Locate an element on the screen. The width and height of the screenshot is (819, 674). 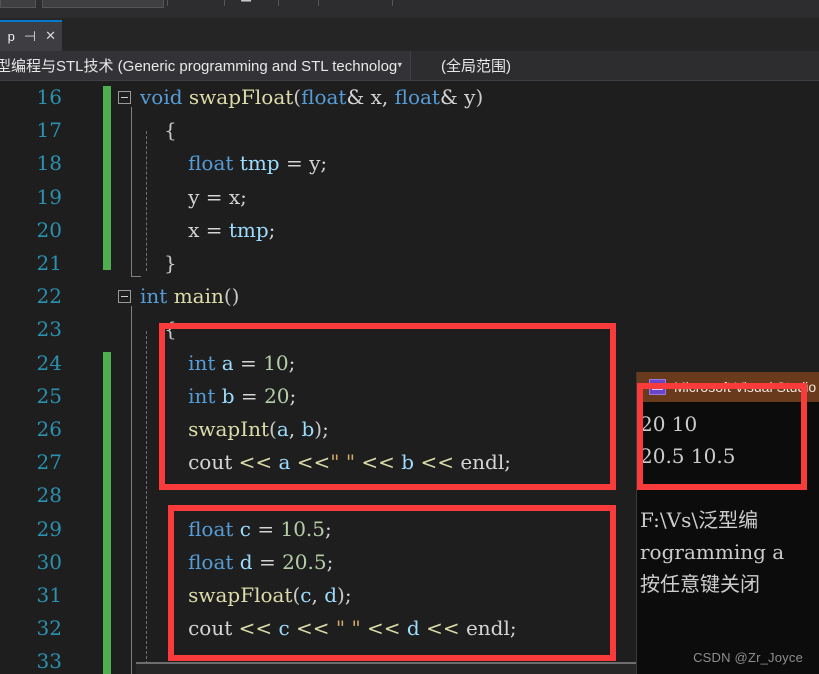
stop-icon: ■ is located at coordinates (246, 2).